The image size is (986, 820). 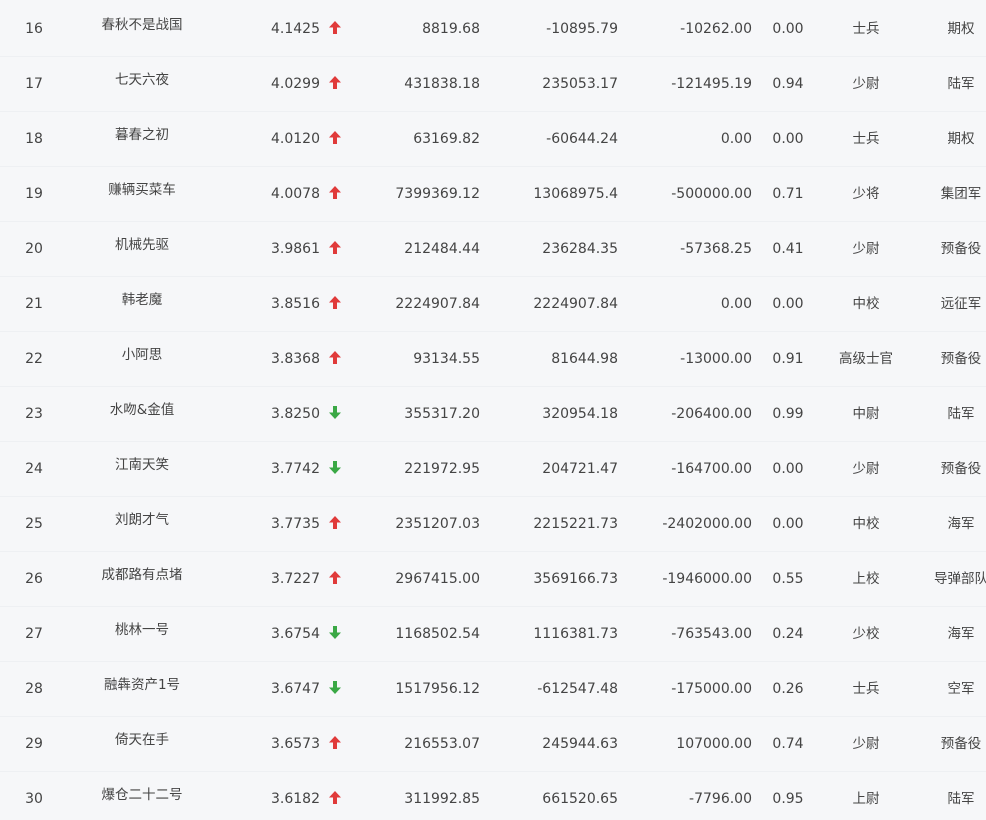 I want to click on value-2: -10895.79, so click(x=582, y=29).